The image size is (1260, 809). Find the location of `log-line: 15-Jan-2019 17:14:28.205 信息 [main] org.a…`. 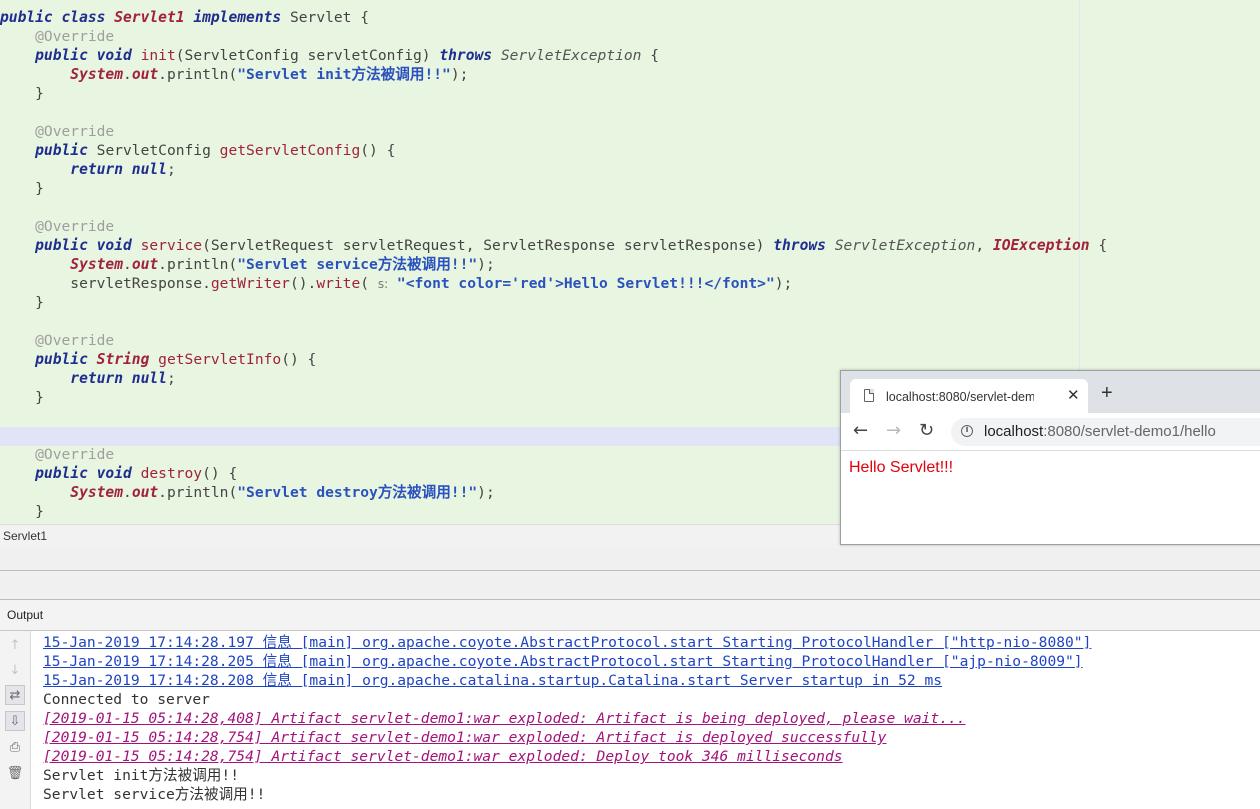

log-line: 15-Jan-2019 17:14:28.205 信息 [main] org.a… is located at coordinates (567, 661).